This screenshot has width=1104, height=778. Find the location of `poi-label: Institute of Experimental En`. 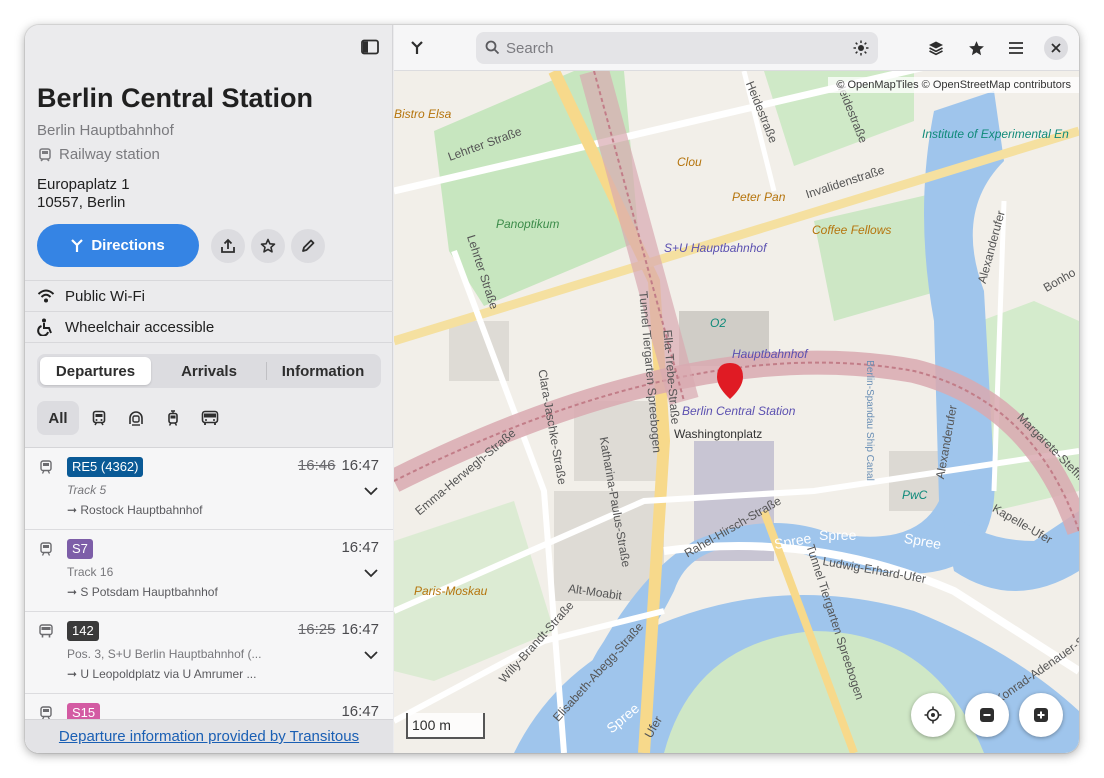

poi-label: Institute of Experimental En is located at coordinates (995, 134).